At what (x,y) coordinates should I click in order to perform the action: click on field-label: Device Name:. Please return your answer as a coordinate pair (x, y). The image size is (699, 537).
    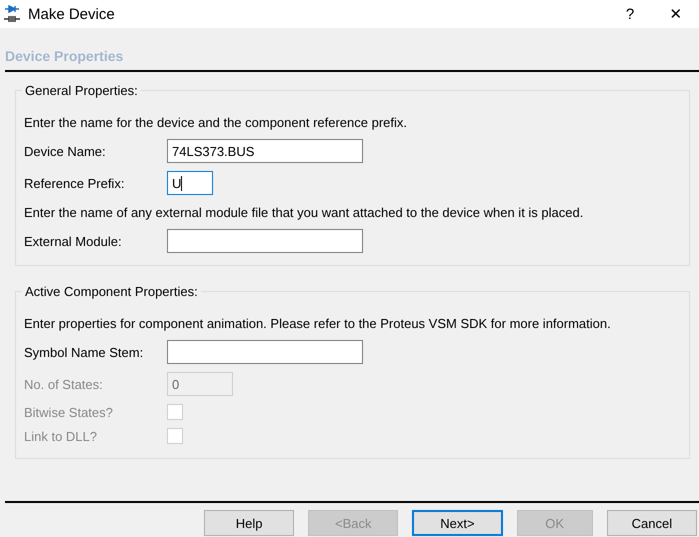
    Looking at the image, I should click on (65, 151).